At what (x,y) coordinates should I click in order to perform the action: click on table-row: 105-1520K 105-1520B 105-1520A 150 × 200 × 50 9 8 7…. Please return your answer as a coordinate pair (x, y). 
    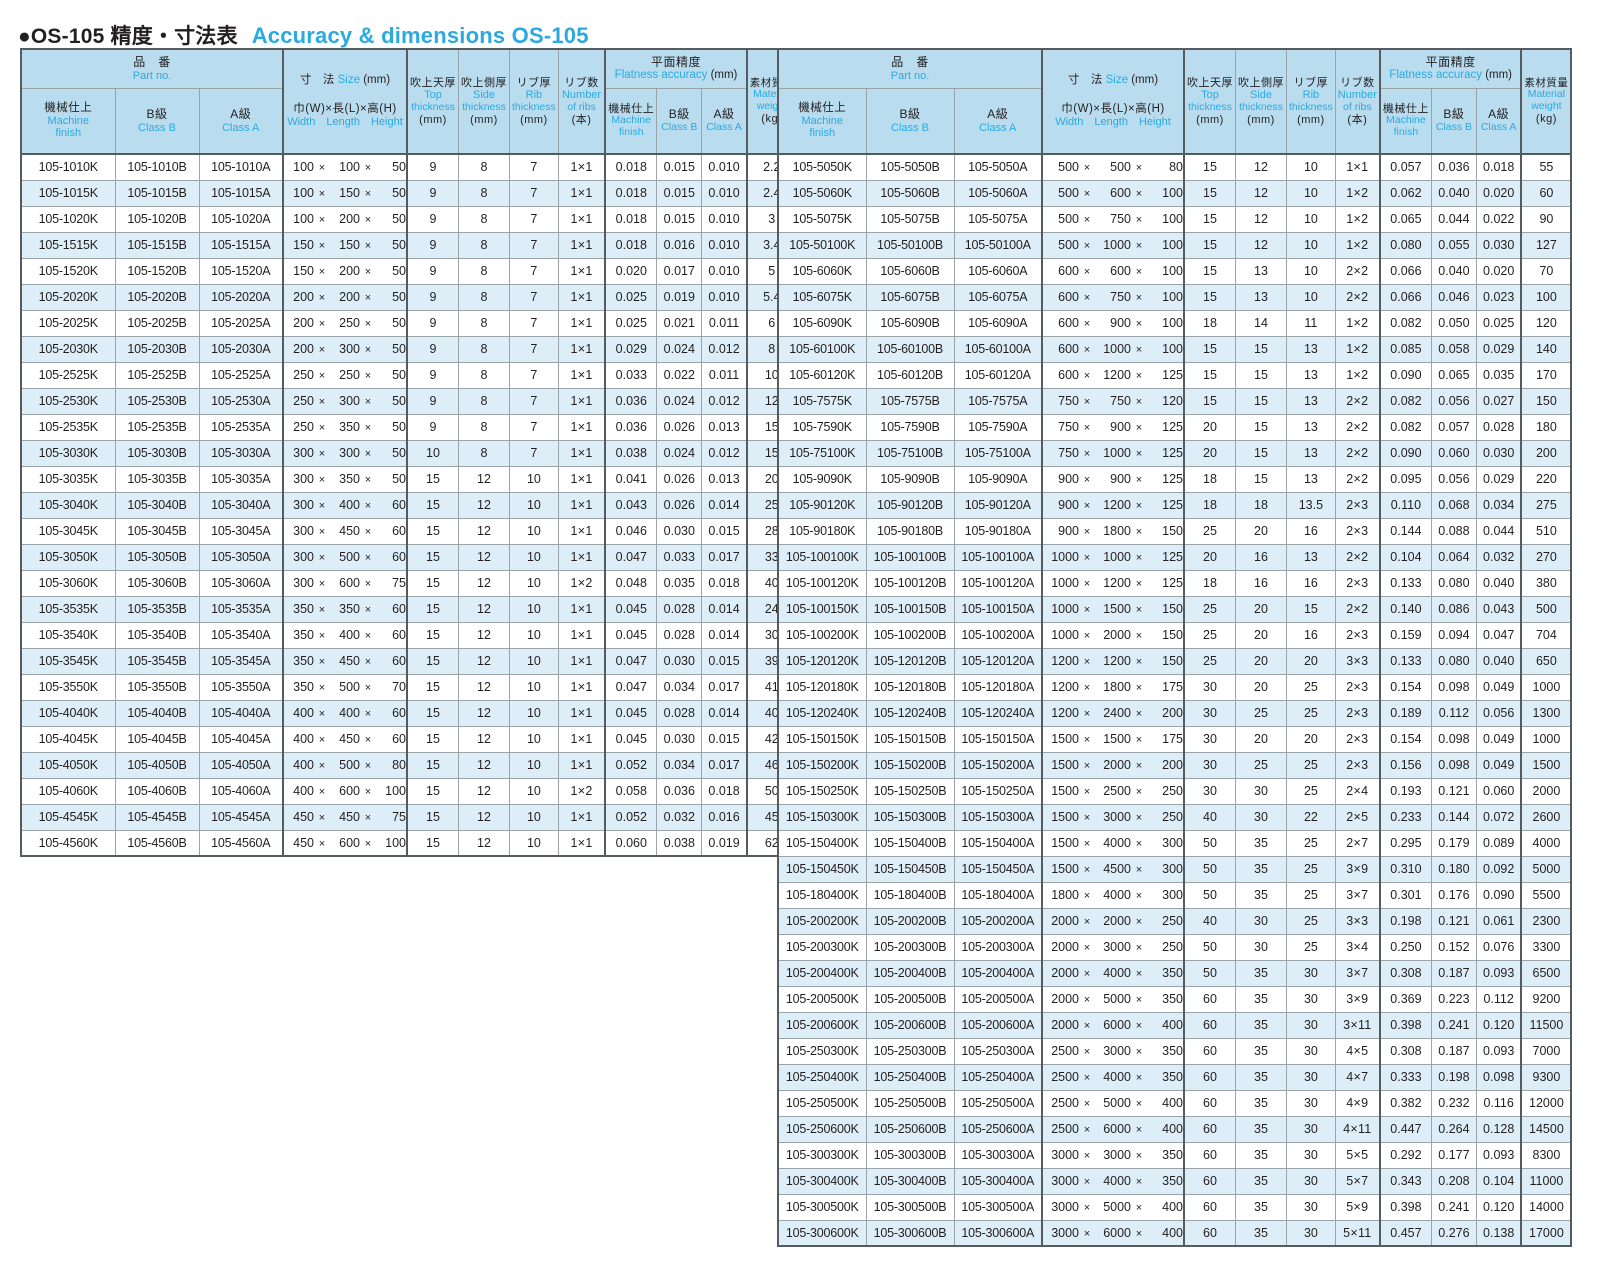
    Looking at the image, I should click on (409, 271).